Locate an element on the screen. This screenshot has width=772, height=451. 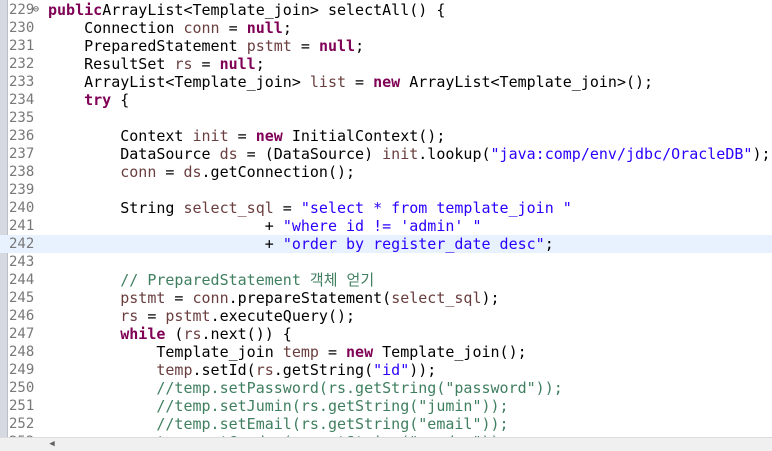
code-line: 241 + "where id != 'admin' " is located at coordinates (386, 226).